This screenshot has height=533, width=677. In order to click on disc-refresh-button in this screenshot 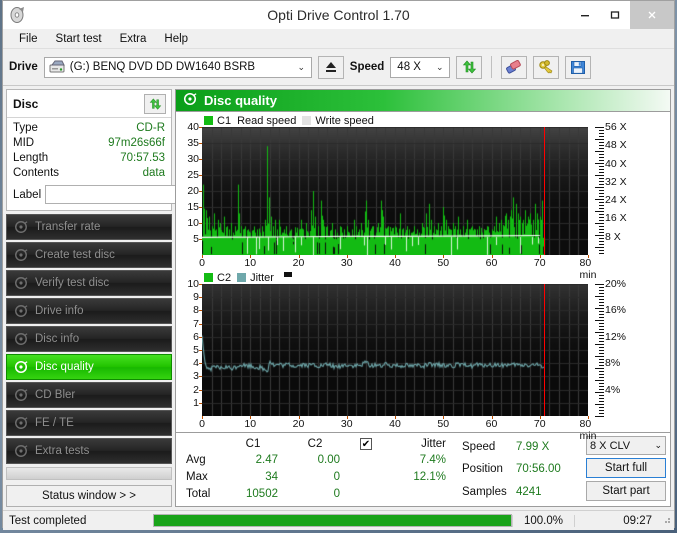, I will do `click(155, 104)`.